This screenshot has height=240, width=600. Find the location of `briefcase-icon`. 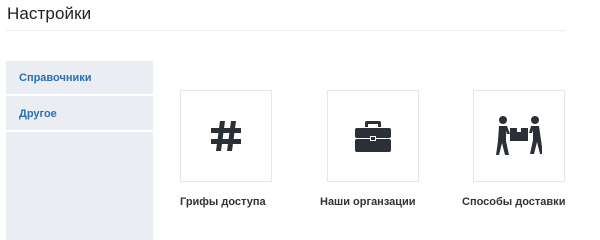

briefcase-icon is located at coordinates (373, 136).